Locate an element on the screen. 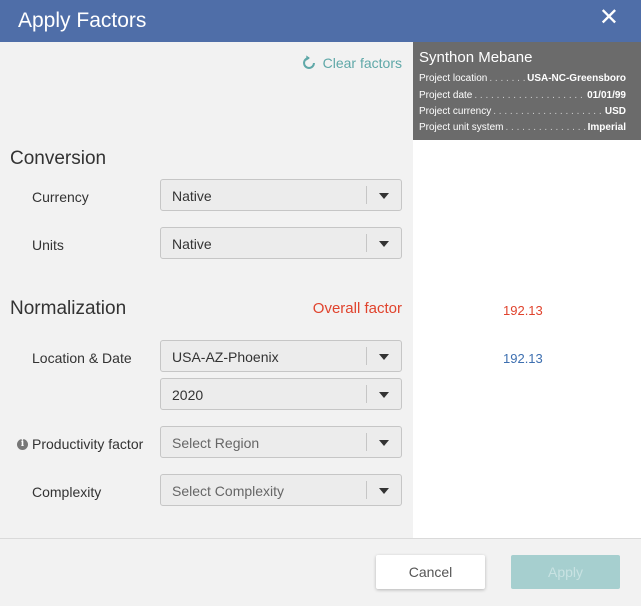 This screenshot has height=606, width=641. currency-value: Native is located at coordinates (192, 196).